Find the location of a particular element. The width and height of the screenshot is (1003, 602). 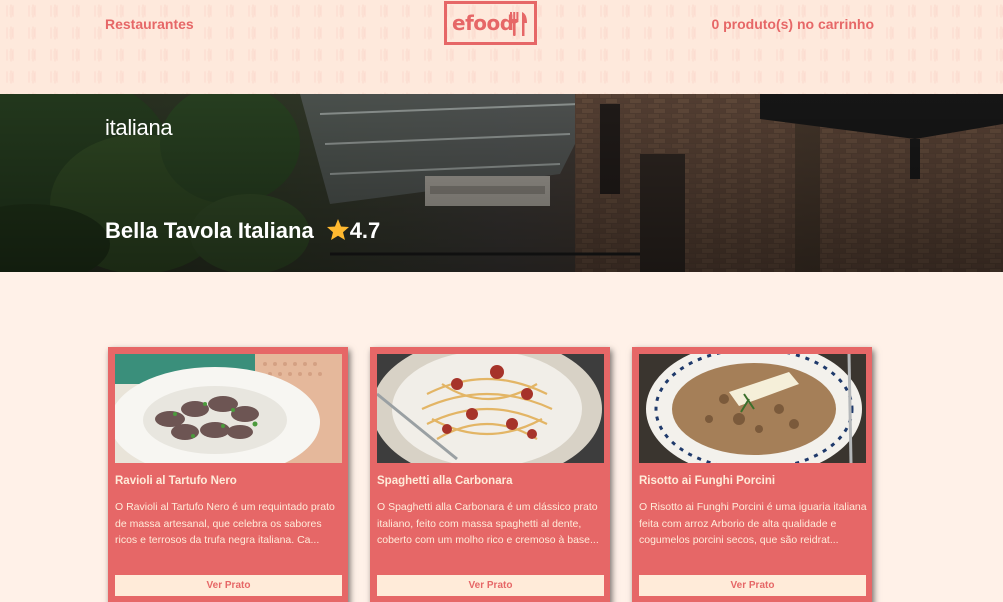

ravioli-image is located at coordinates (228, 408).